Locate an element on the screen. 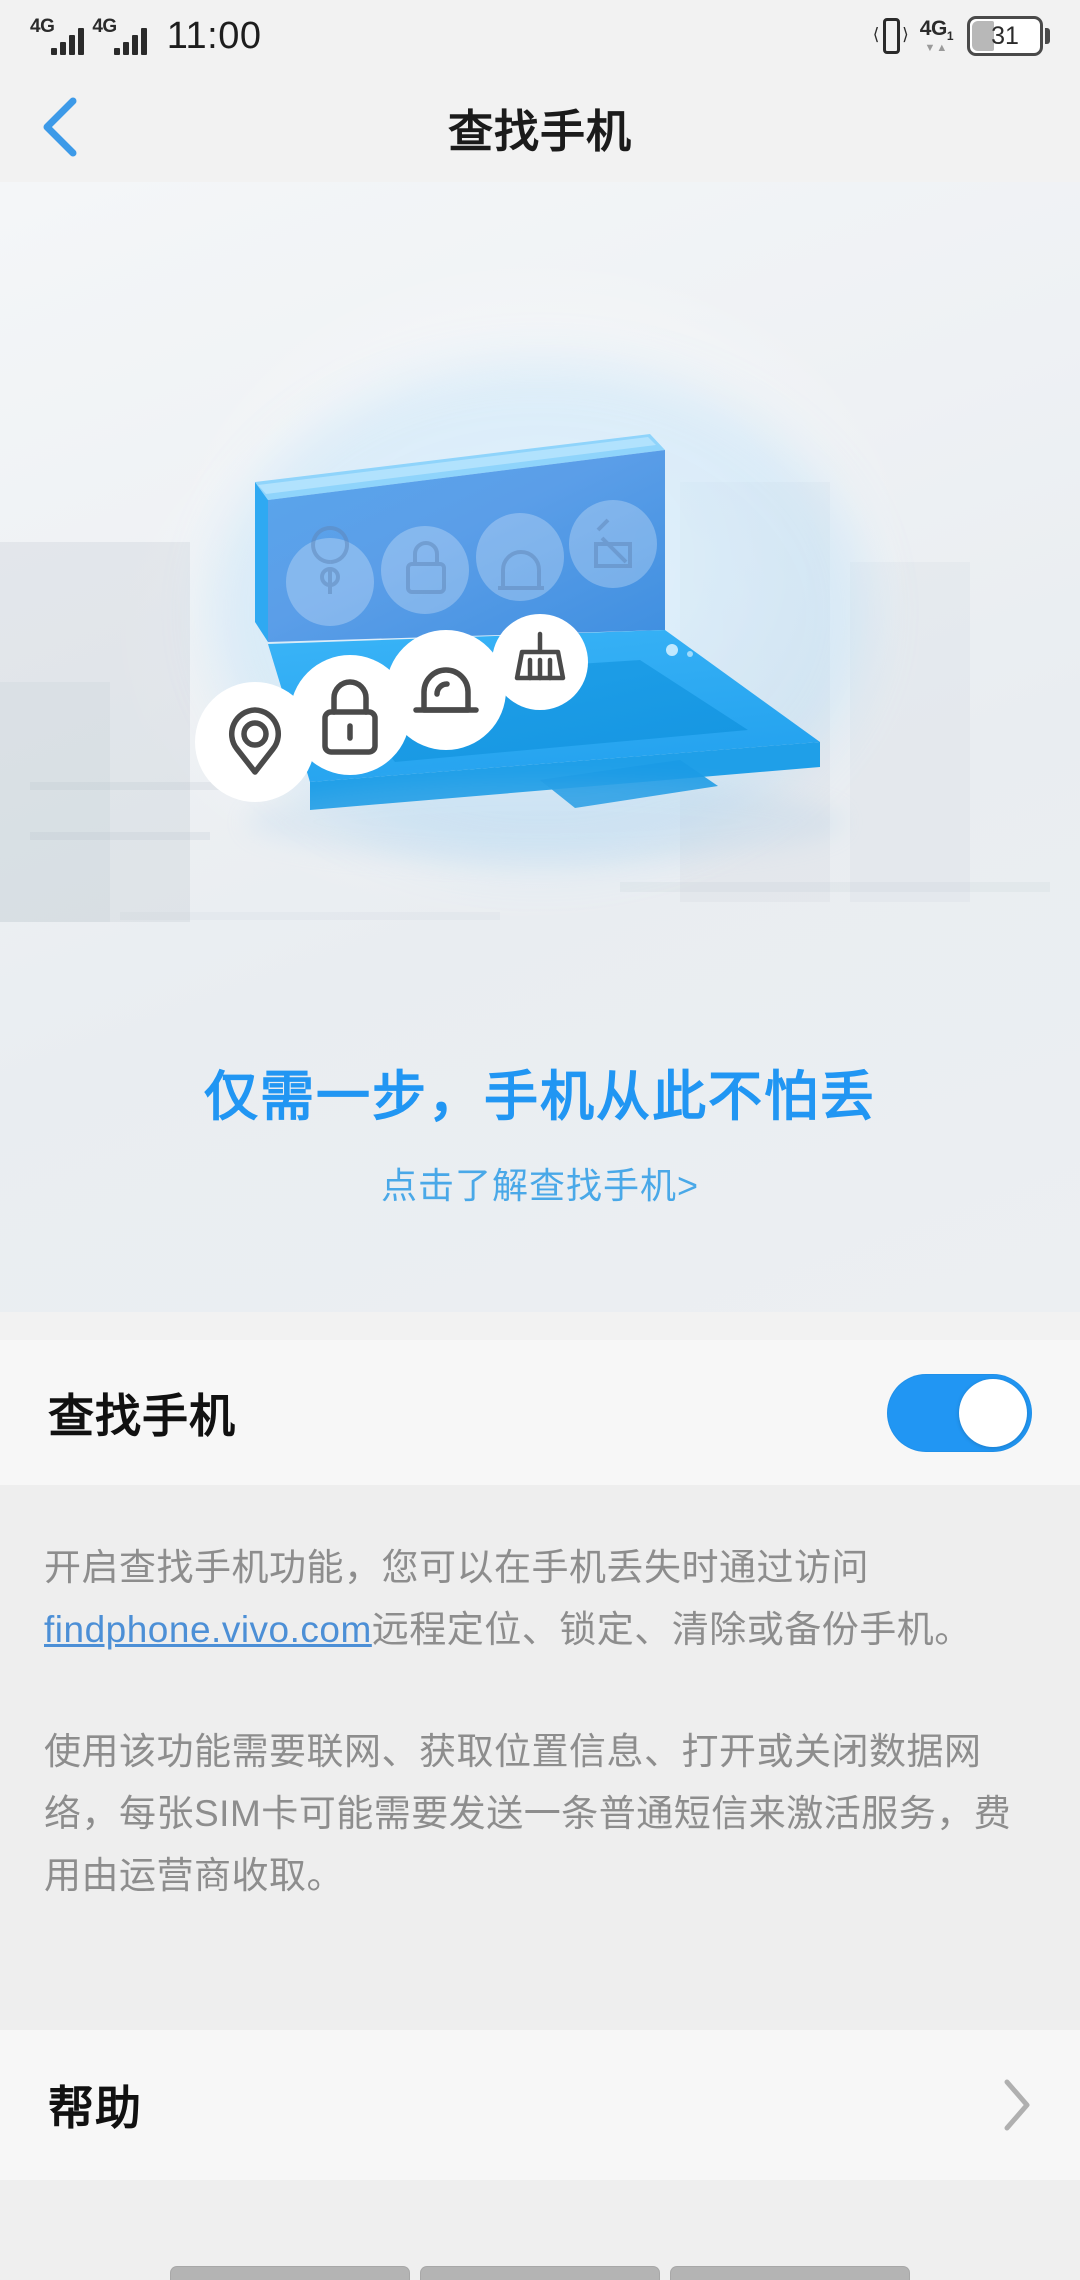 This screenshot has height=2280, width=1080. status-bar: 4G 4G 11:00 ⟨ ⟩ 4G1 ▼▲ 31 is located at coordinates (540, 36).